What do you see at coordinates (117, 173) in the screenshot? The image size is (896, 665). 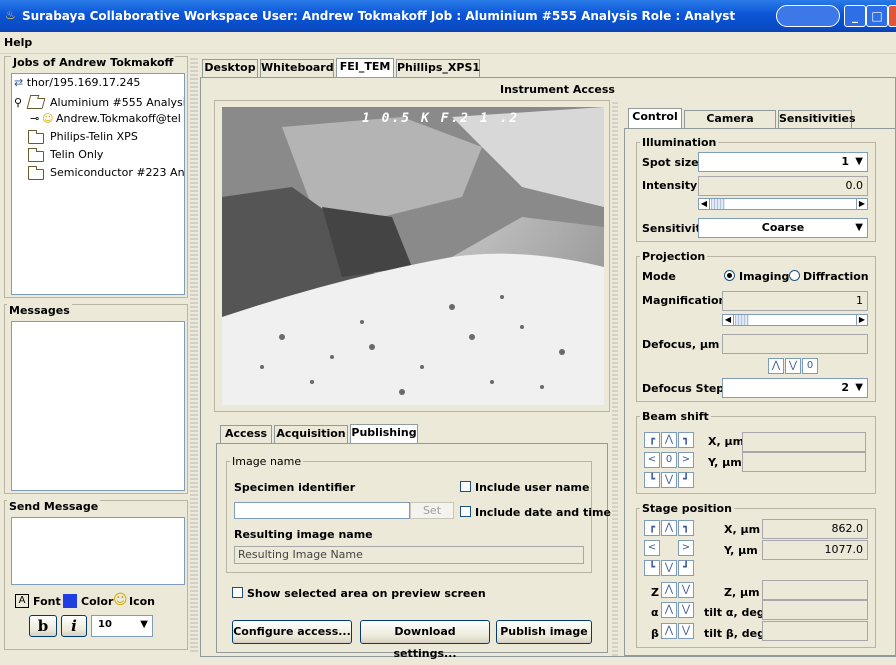 I see `tree-item-semiconductor: Semiconductor #223 Anal` at bounding box center [117, 173].